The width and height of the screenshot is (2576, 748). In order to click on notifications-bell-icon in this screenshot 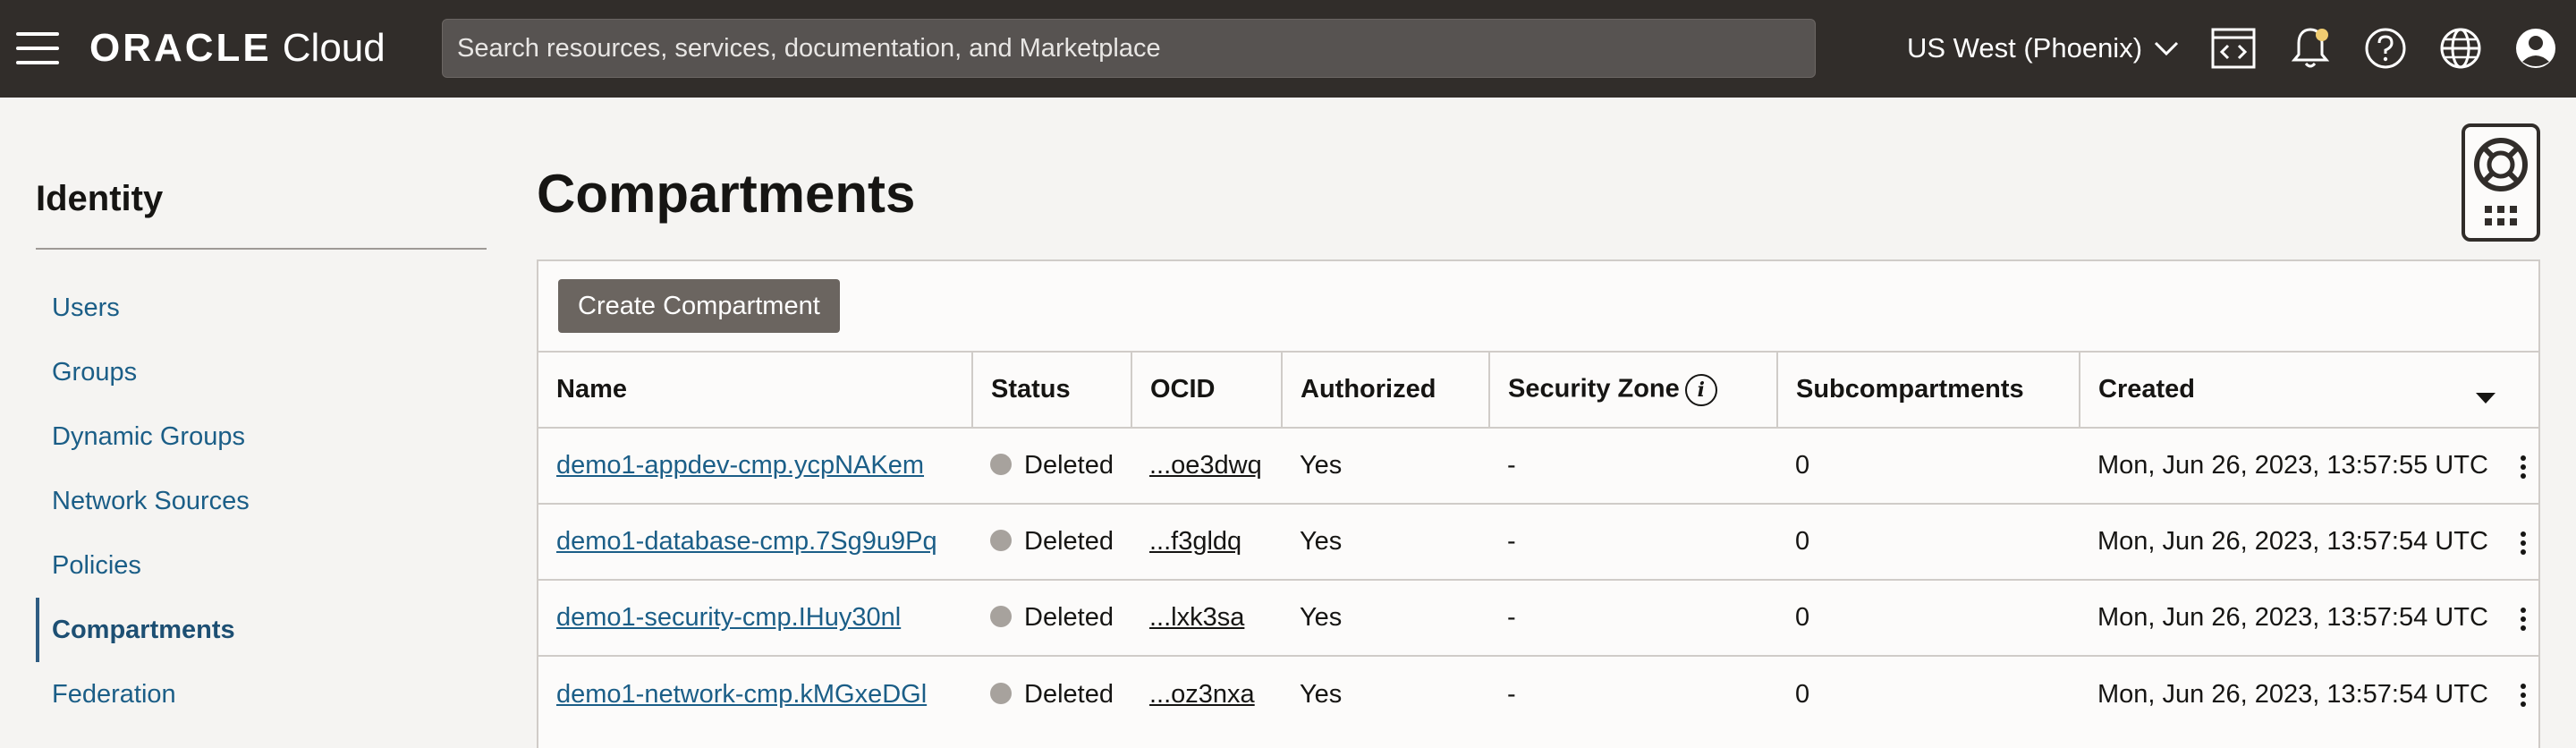, I will do `click(2310, 48)`.